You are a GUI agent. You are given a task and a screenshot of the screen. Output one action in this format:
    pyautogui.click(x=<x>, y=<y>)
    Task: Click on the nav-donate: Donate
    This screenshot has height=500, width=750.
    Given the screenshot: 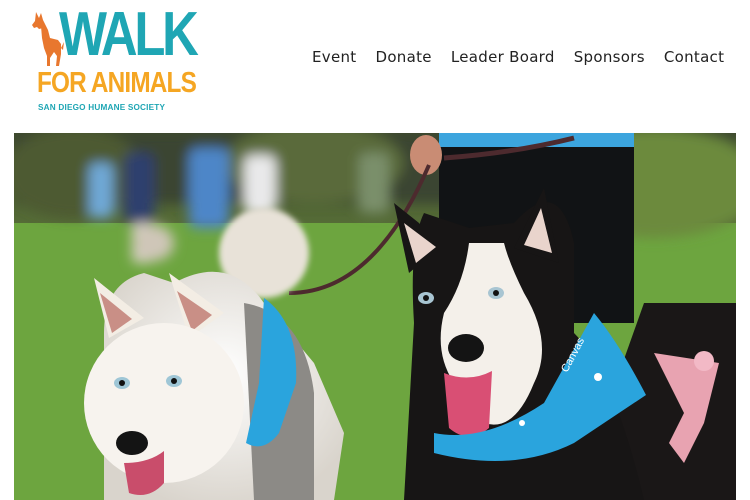 What is the action you would take?
    pyautogui.click(x=403, y=57)
    